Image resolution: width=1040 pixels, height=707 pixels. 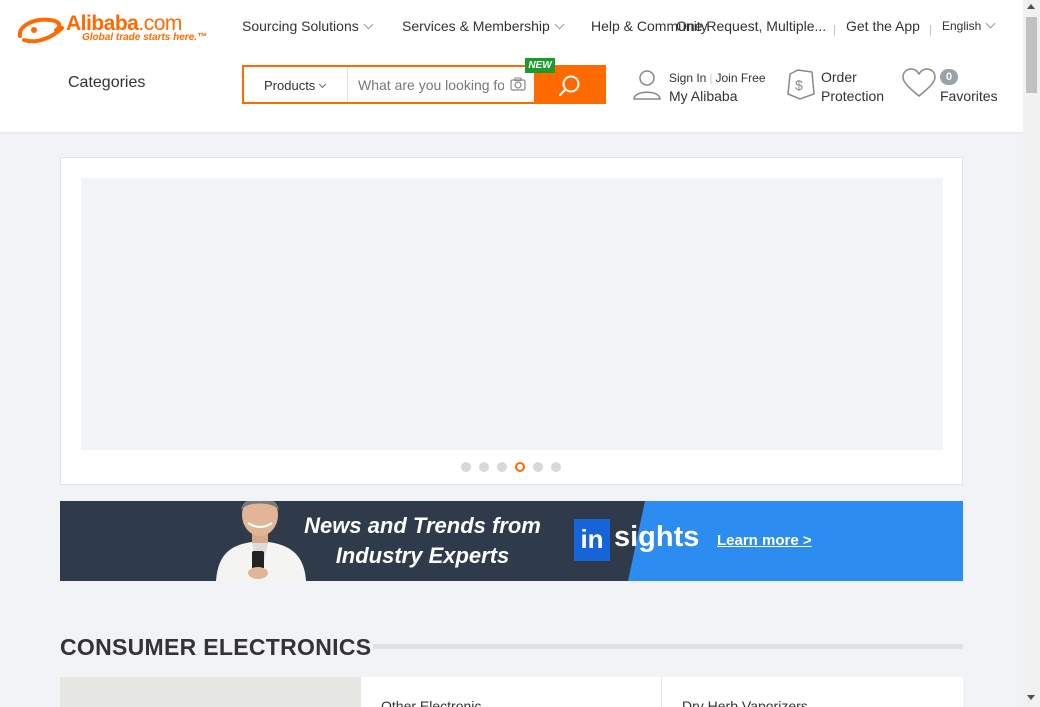 I want to click on logo-tagline: Global trade starts here.™, so click(x=145, y=37).